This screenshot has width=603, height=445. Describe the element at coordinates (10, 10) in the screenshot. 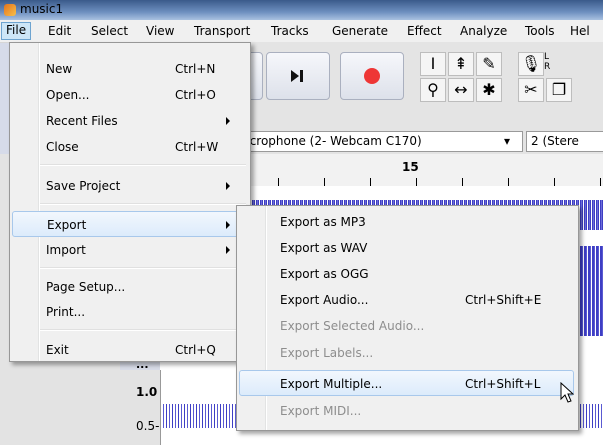

I see `app-icon` at that location.